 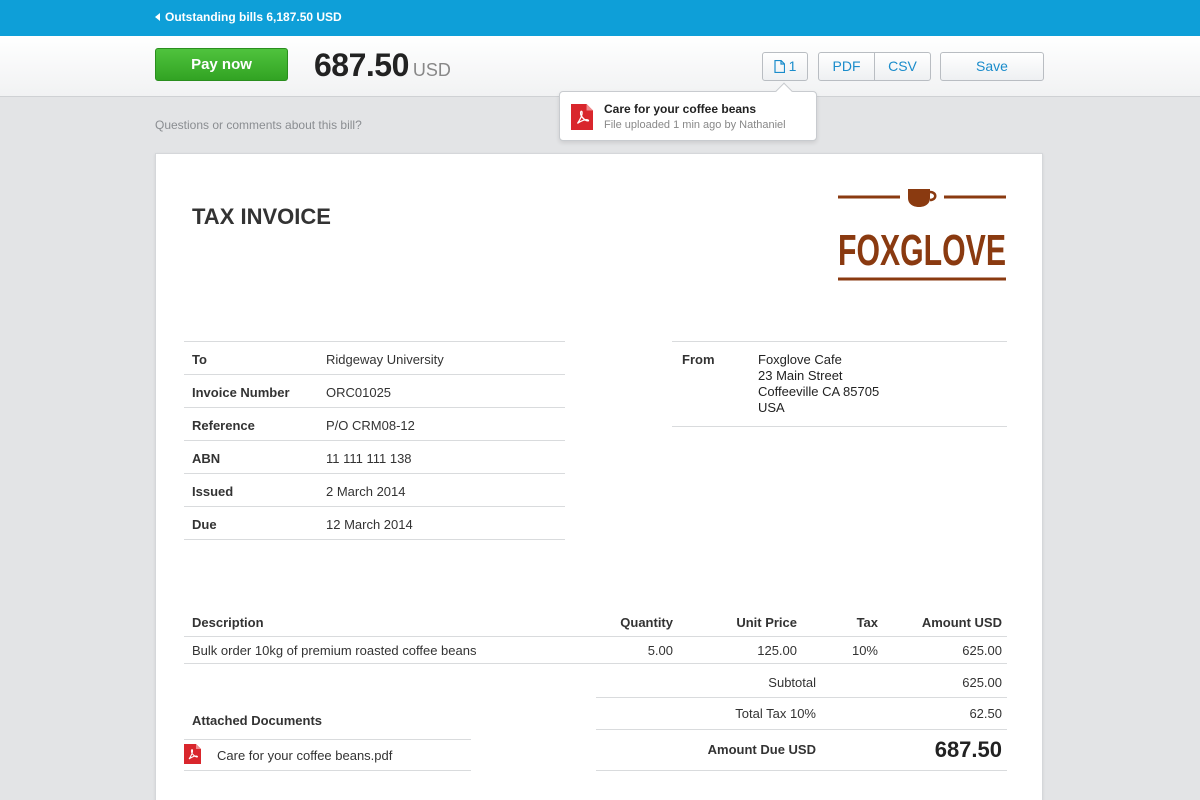 I want to click on amount-due-label: Amount Due USD, so click(x=761, y=749).